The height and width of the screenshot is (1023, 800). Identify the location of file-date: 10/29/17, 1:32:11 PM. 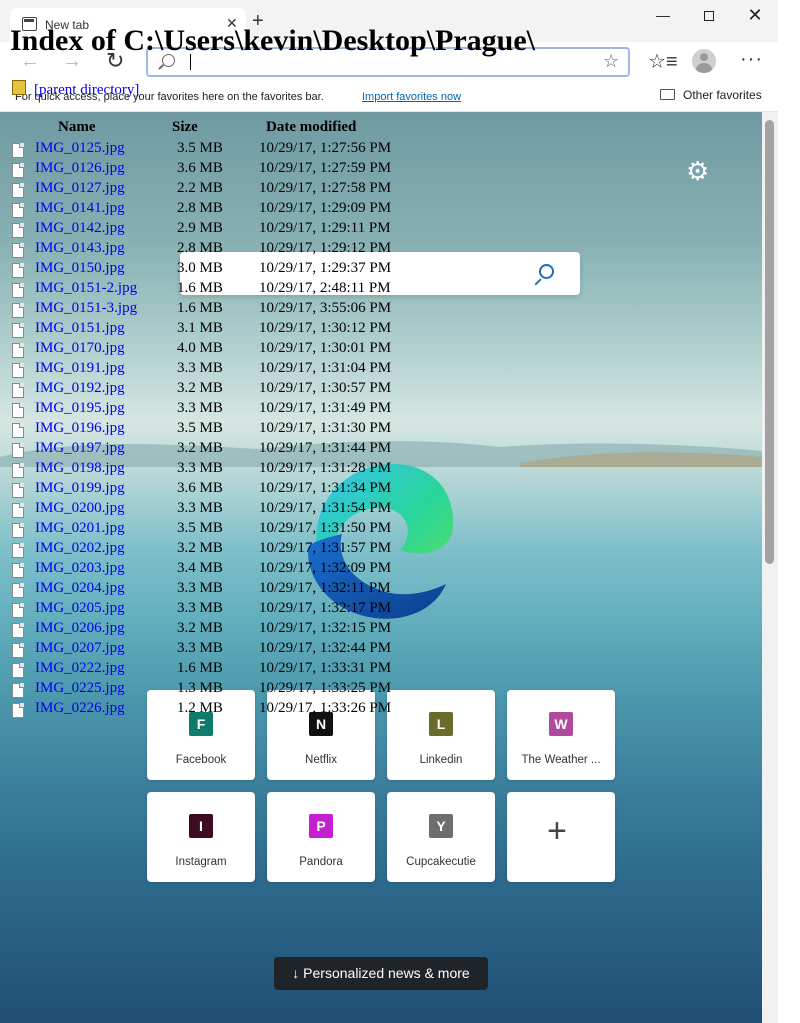
(325, 588).